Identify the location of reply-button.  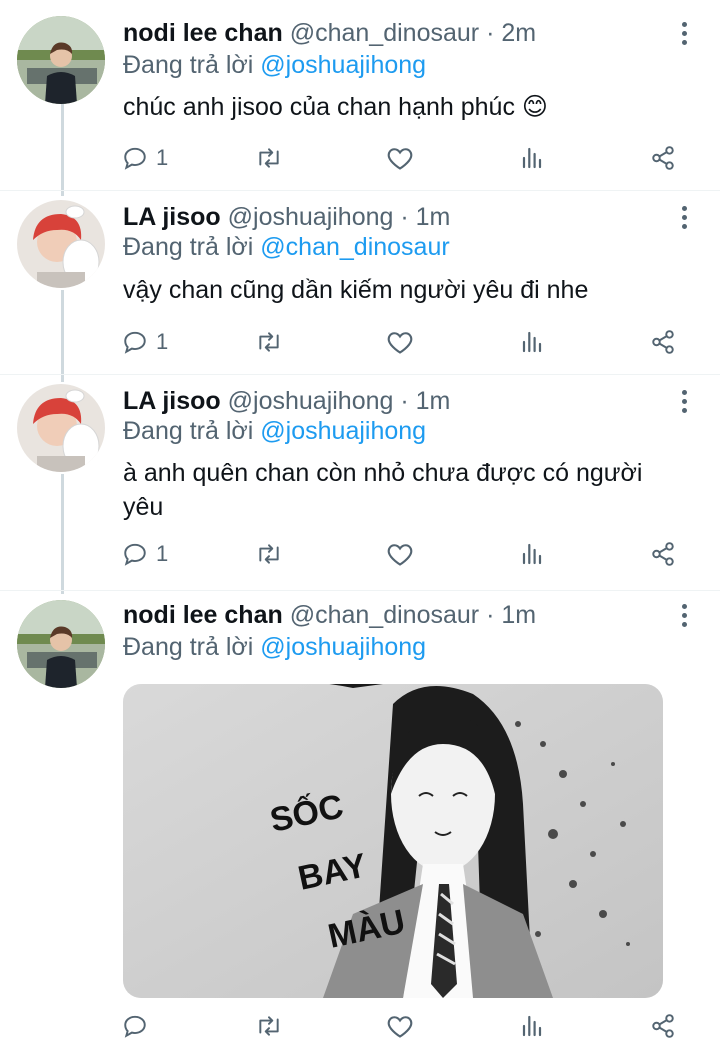
(139, 1026).